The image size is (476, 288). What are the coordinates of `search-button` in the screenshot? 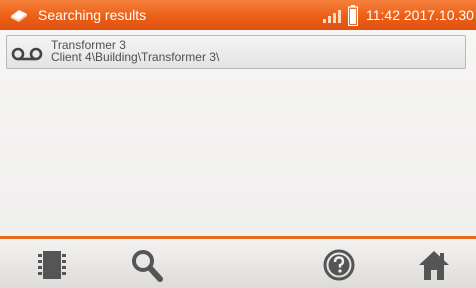 It's located at (147, 265).